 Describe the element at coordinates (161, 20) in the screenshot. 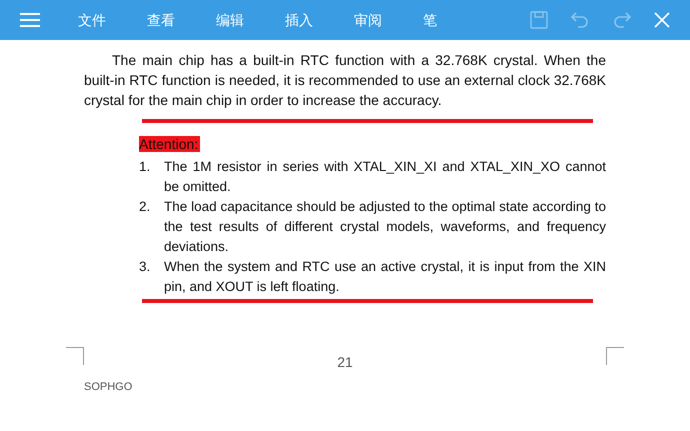

I see `menu-tab: 查看` at that location.